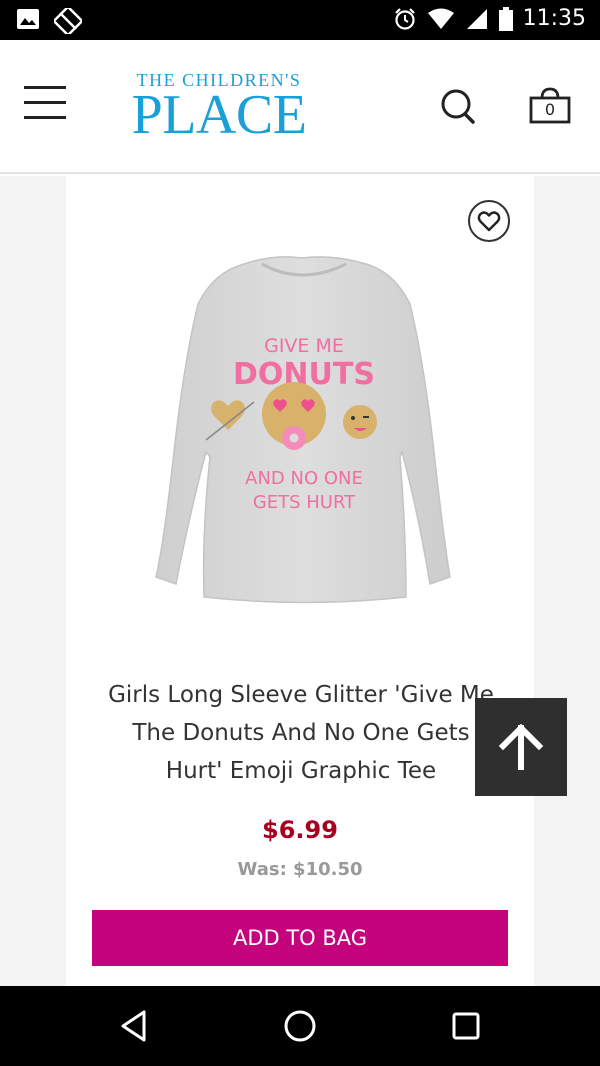 The width and height of the screenshot is (600, 1066). I want to click on status-time: 11:35, so click(554, 18).